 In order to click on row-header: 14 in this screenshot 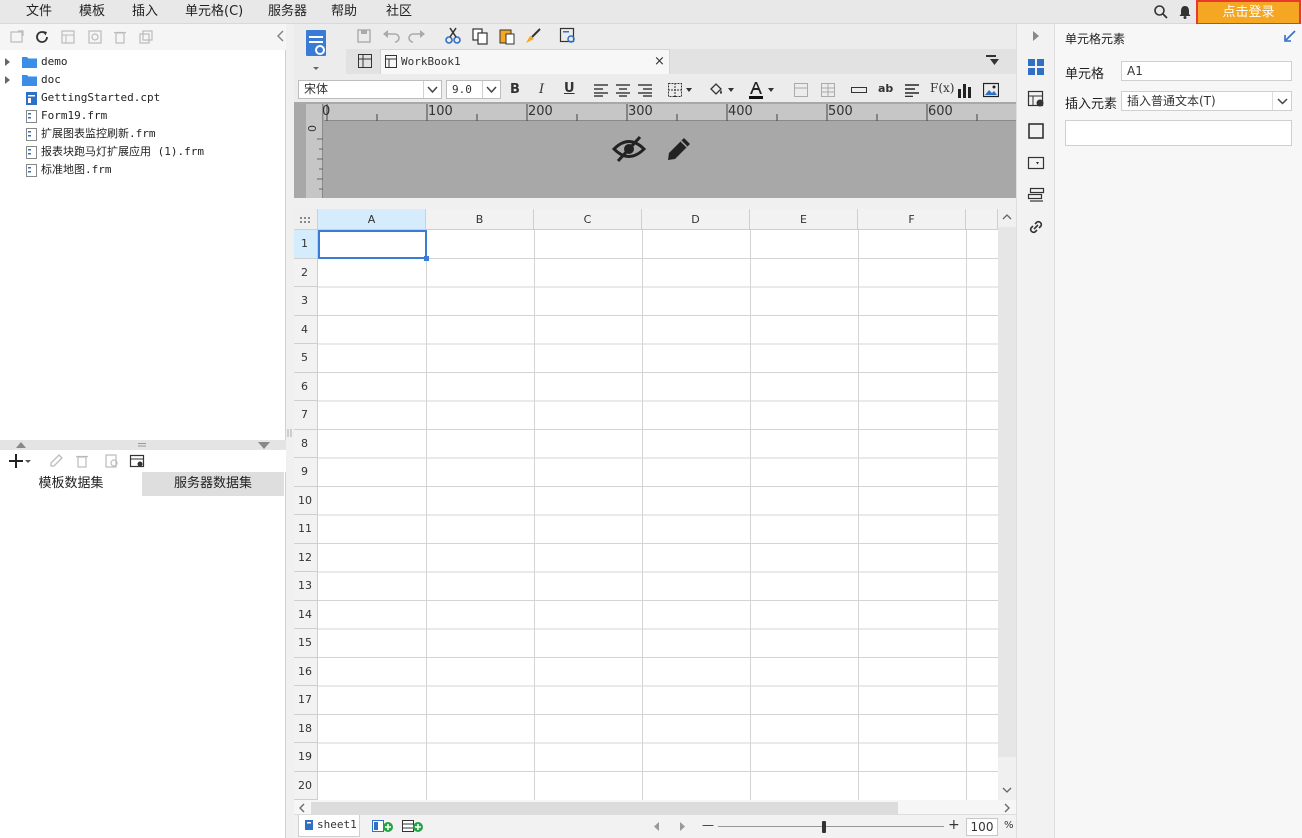, I will do `click(306, 614)`.